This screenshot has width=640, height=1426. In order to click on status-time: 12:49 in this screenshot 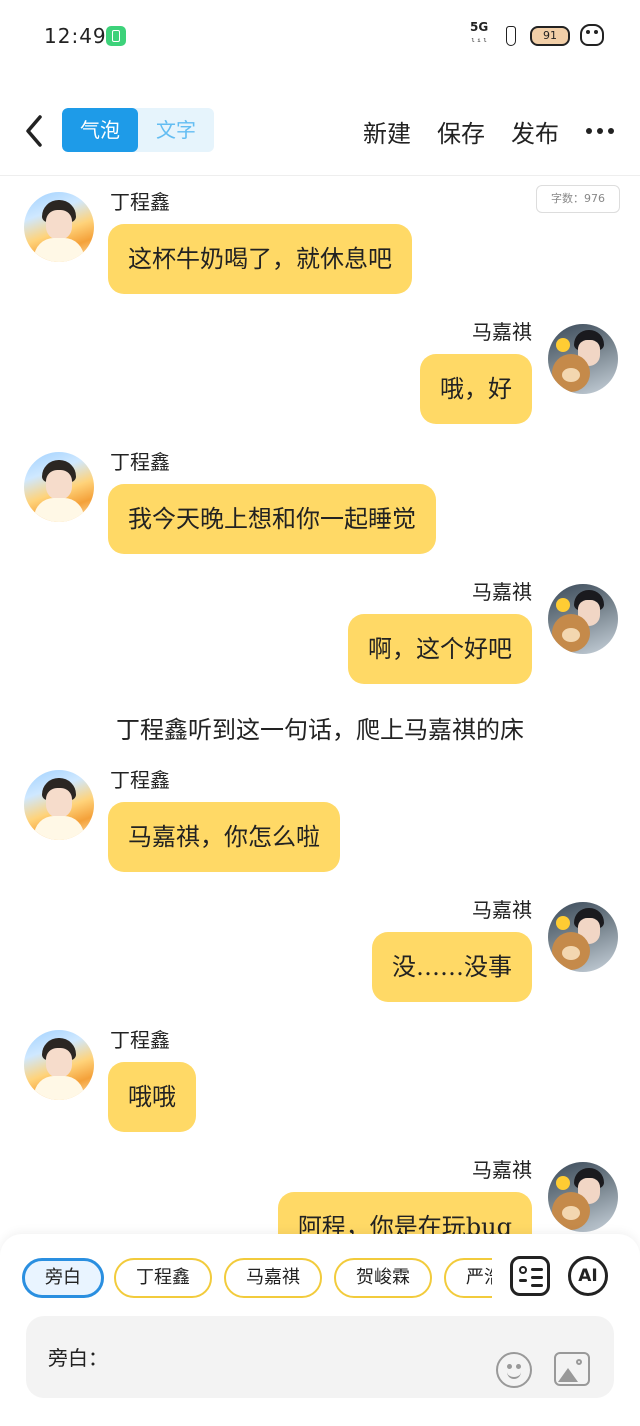, I will do `click(75, 36)`.